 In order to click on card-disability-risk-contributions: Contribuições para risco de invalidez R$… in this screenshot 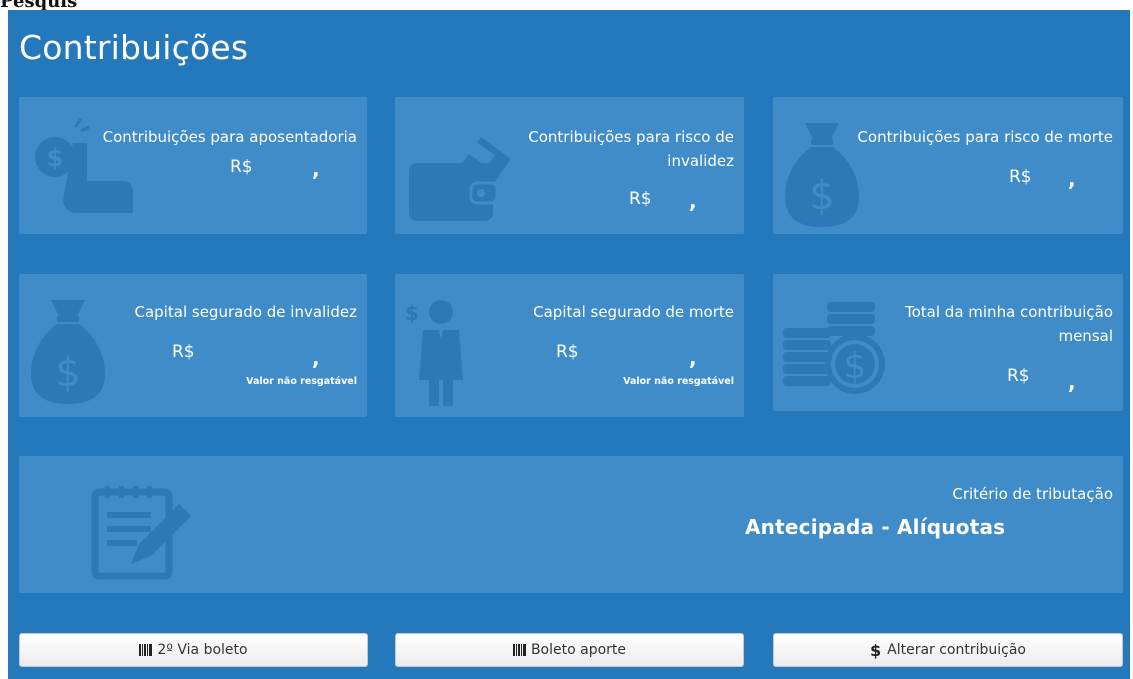, I will do `click(569, 165)`.